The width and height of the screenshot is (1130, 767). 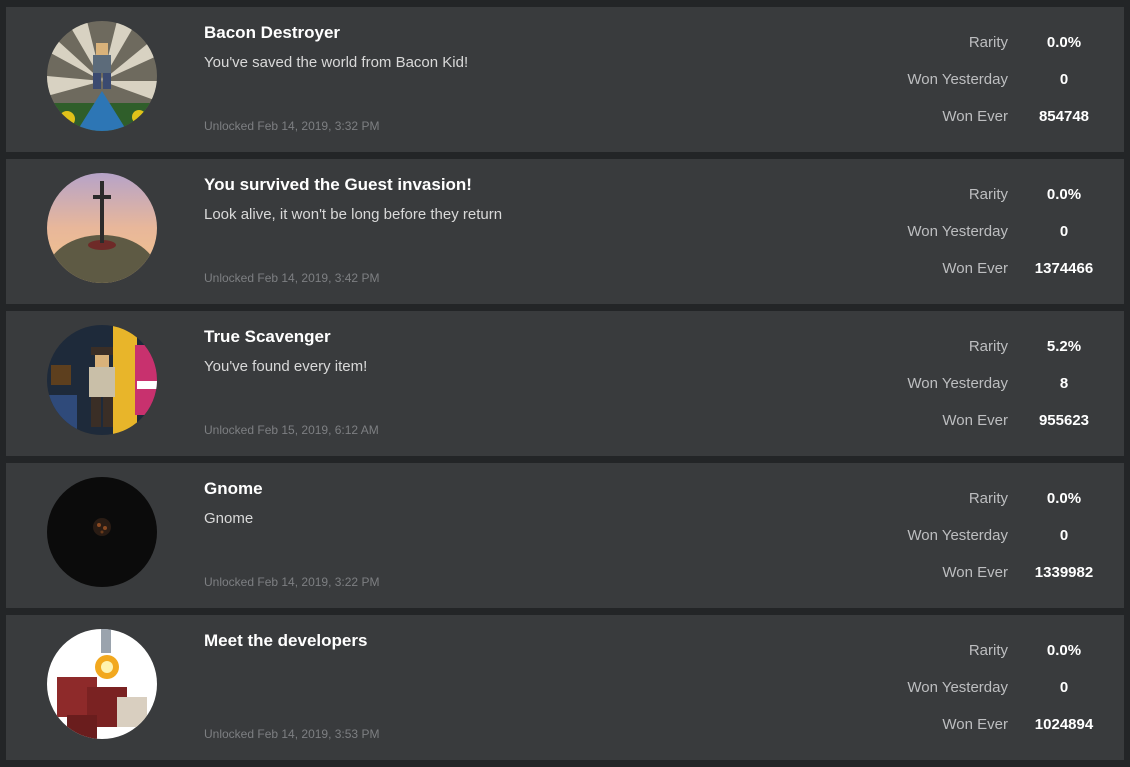 What do you see at coordinates (292, 278) in the screenshot?
I see `badge-unlocked-date: Unlocked Feb 14, 2019, 3:42 PM` at bounding box center [292, 278].